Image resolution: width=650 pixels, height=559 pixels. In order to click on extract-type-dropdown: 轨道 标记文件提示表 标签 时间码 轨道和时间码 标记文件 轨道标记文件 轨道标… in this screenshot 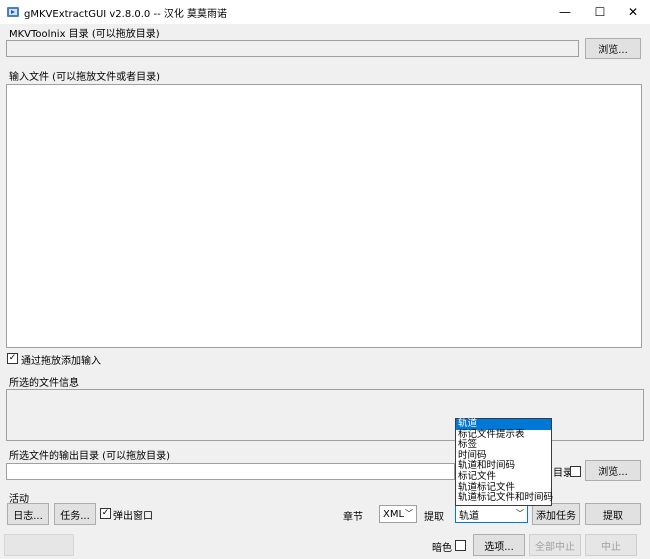, I will do `click(504, 462)`.